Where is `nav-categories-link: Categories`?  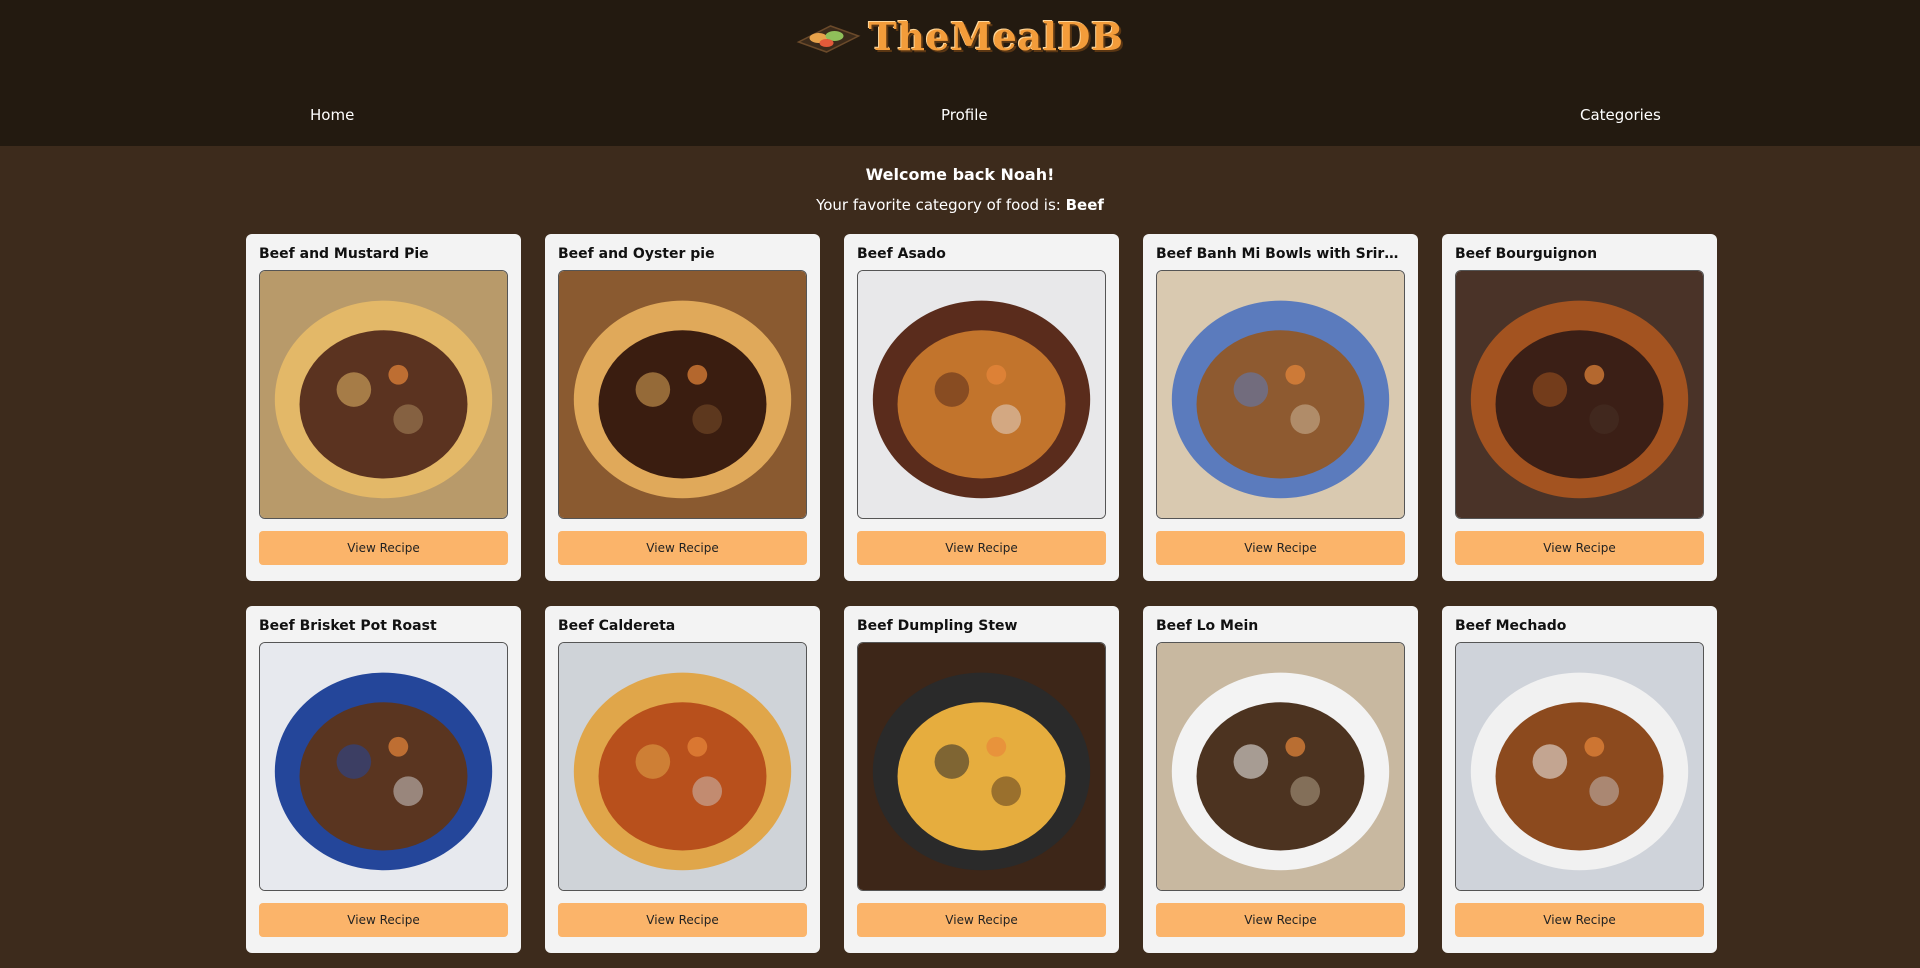 nav-categories-link: Categories is located at coordinates (1620, 115).